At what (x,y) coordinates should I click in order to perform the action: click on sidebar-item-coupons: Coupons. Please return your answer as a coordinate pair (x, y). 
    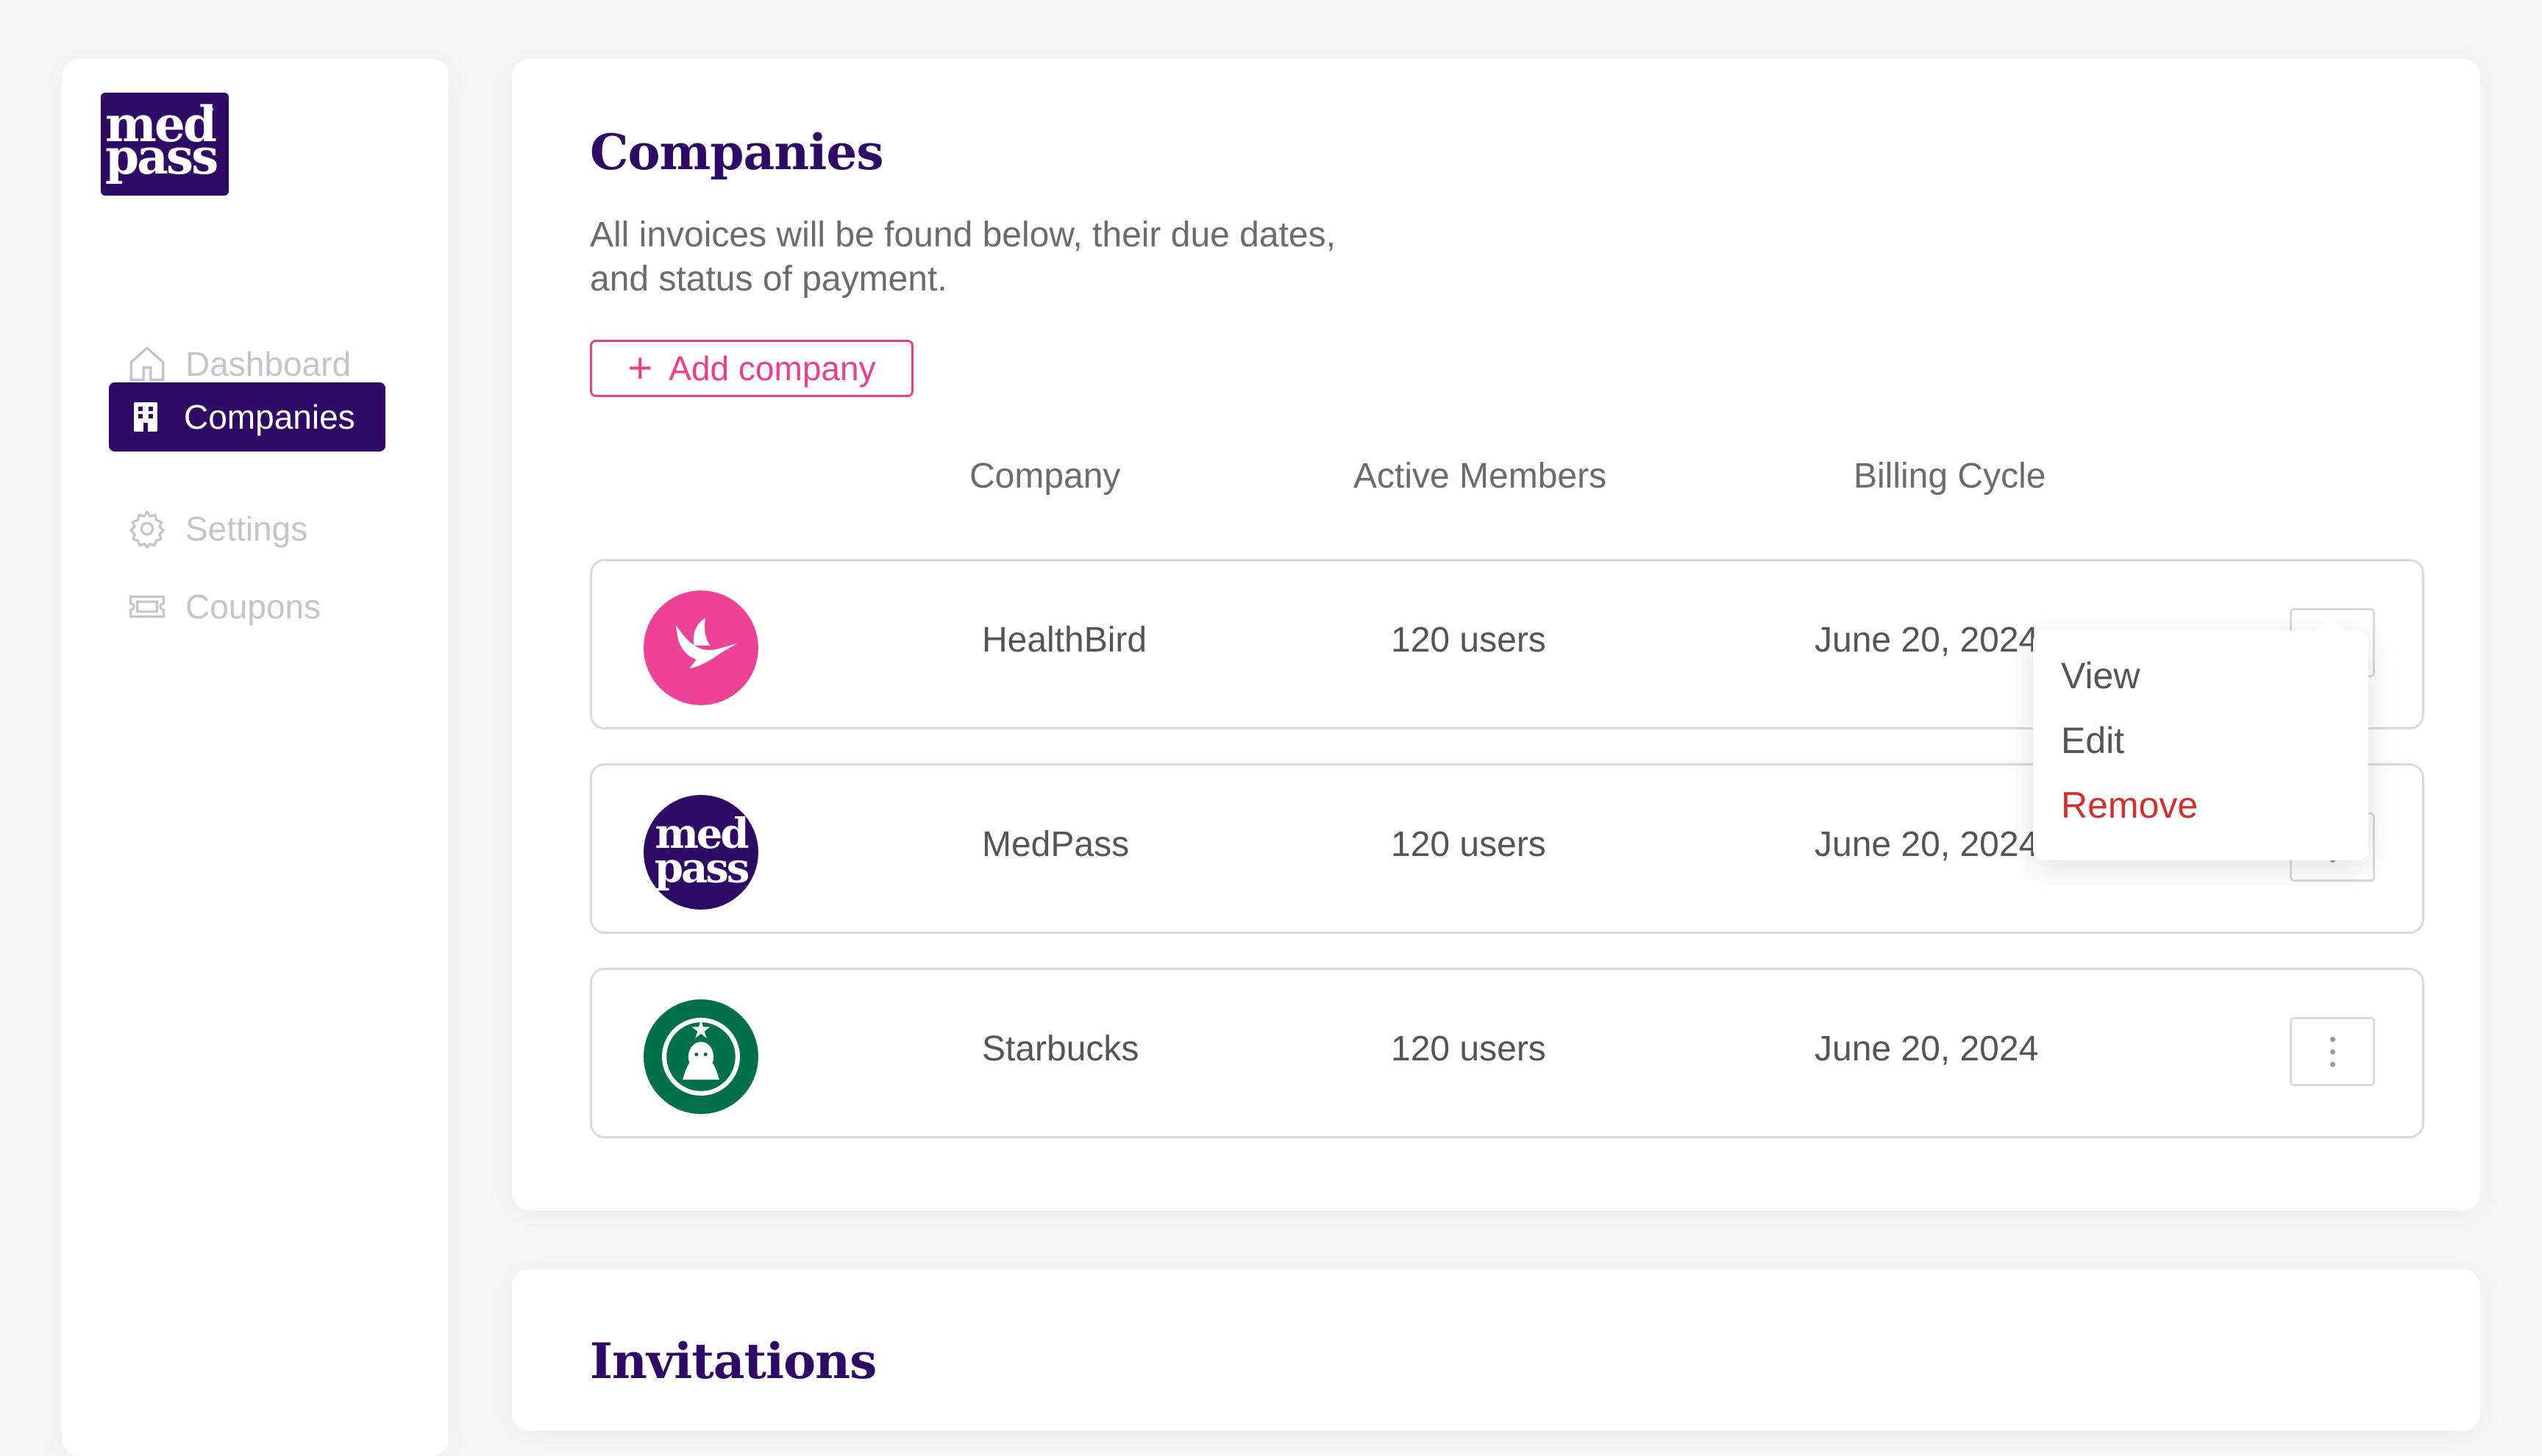
    Looking at the image, I should click on (247, 606).